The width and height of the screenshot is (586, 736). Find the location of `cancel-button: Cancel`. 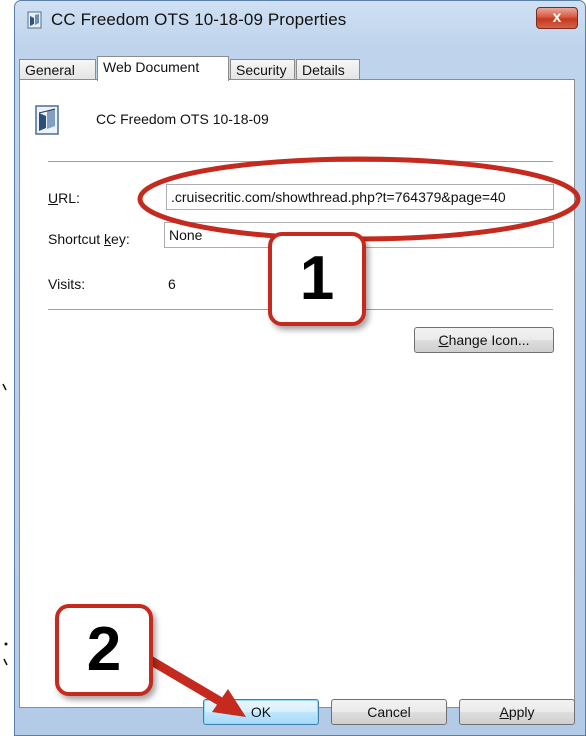

cancel-button: Cancel is located at coordinates (389, 712).